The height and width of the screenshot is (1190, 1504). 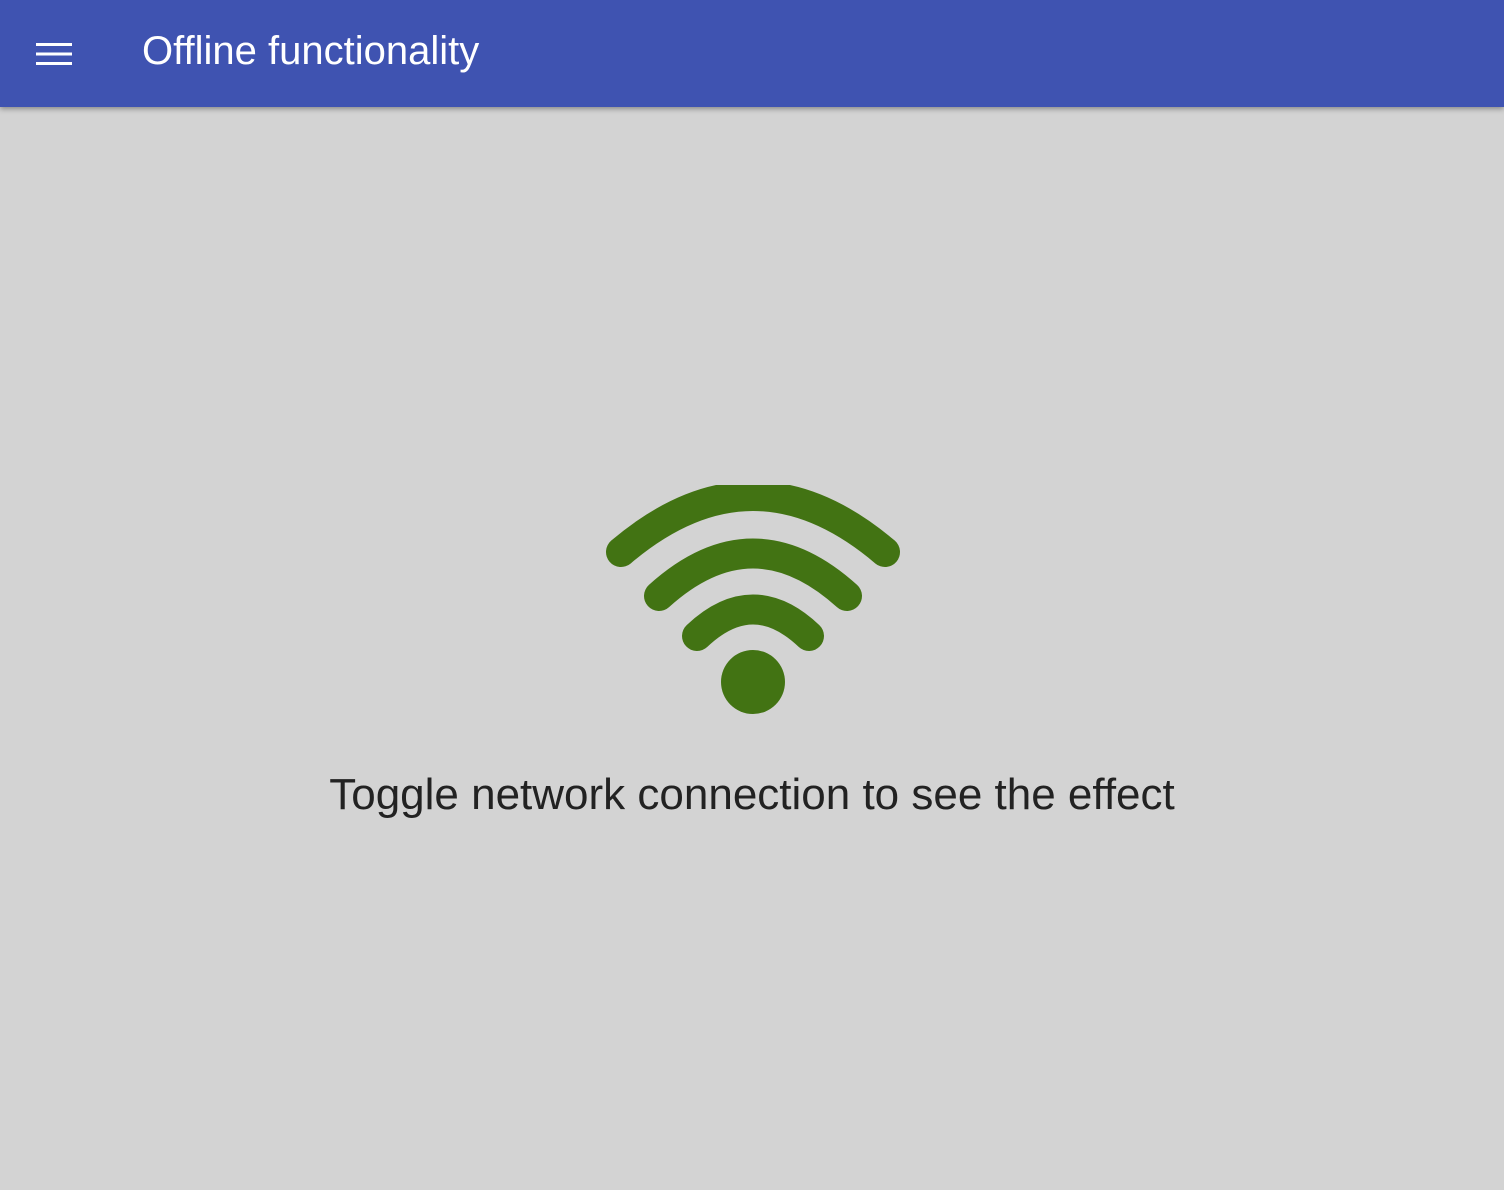 I want to click on hamburger-menu-icon, so click(x=54, y=54).